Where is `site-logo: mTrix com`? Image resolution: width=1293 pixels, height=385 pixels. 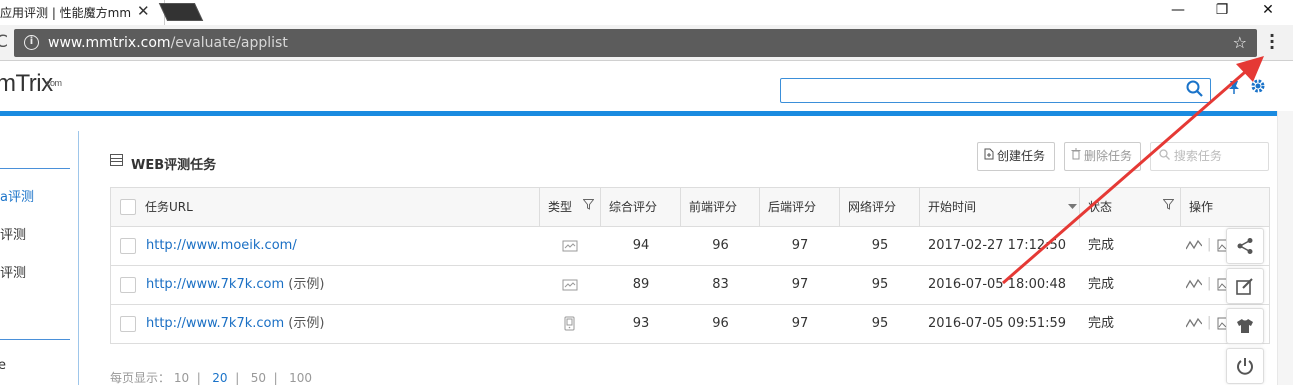 site-logo: mTrix com is located at coordinates (31, 84).